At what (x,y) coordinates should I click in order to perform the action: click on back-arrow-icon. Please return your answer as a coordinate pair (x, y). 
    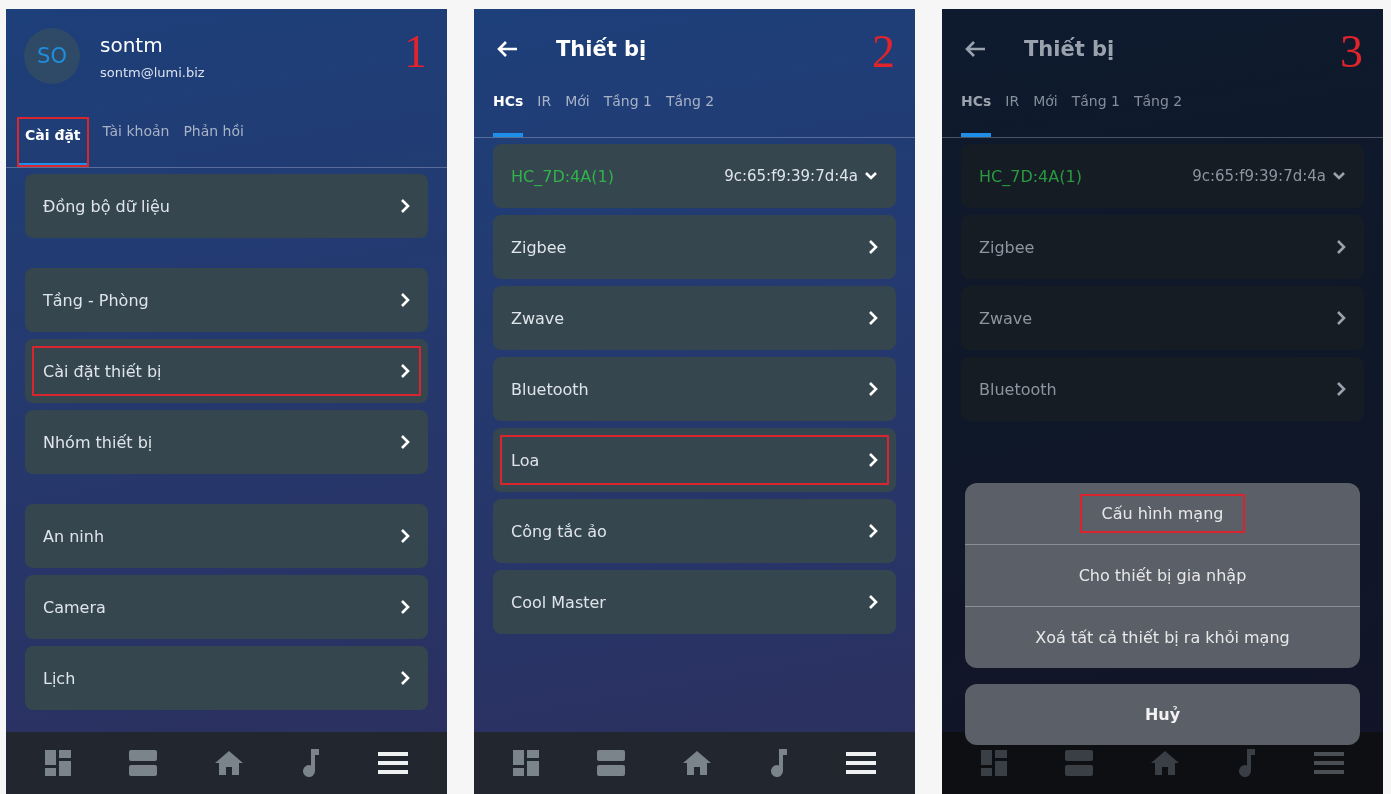
    Looking at the image, I should click on (975, 49).